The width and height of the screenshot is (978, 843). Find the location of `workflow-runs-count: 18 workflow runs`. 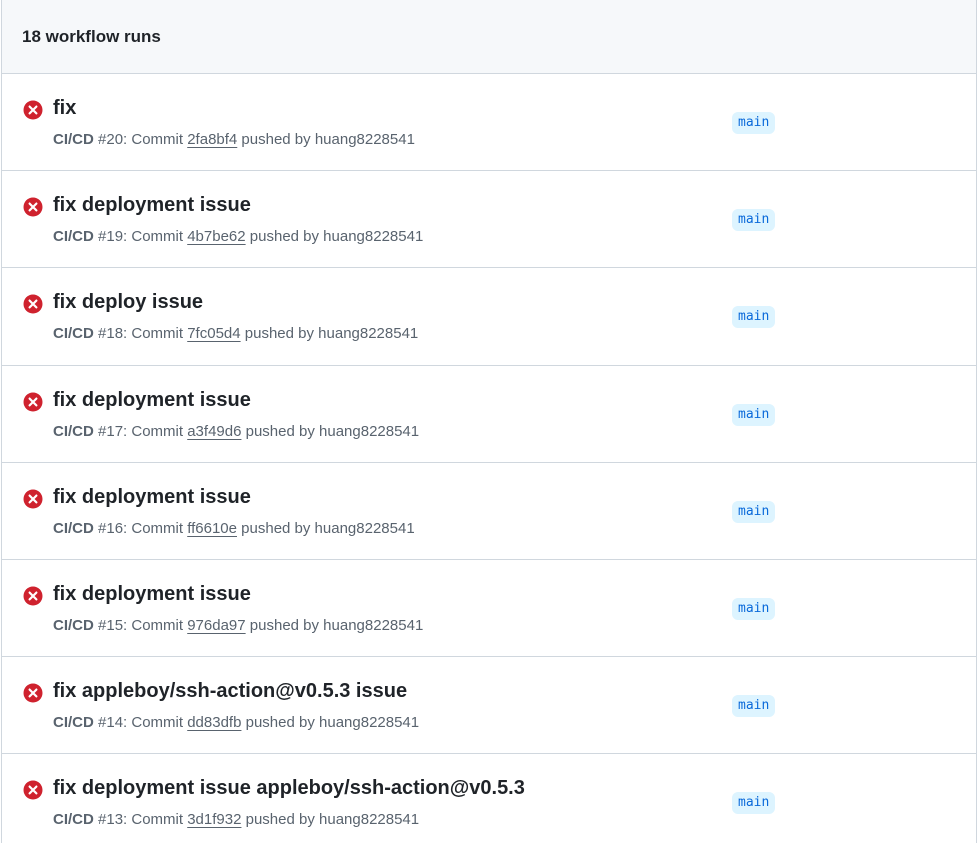

workflow-runs-count: 18 workflow runs is located at coordinates (91, 36).